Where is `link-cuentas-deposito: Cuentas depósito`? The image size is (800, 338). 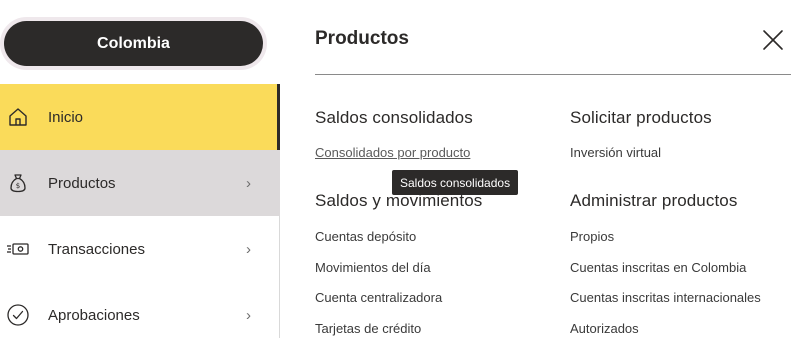 link-cuentas-deposito: Cuentas depósito is located at coordinates (365, 236).